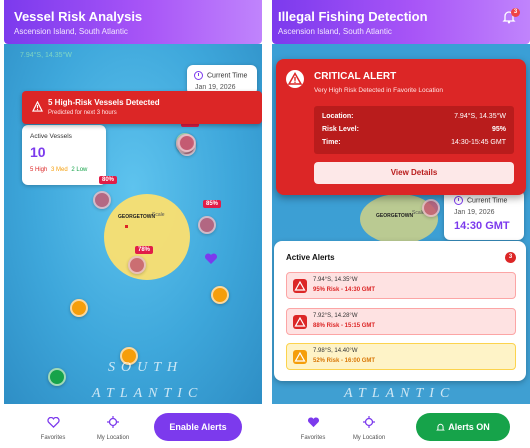 This screenshot has height=448, width=530. I want to click on banner-subtitle: Predicted for next 3 hours, so click(82, 113).